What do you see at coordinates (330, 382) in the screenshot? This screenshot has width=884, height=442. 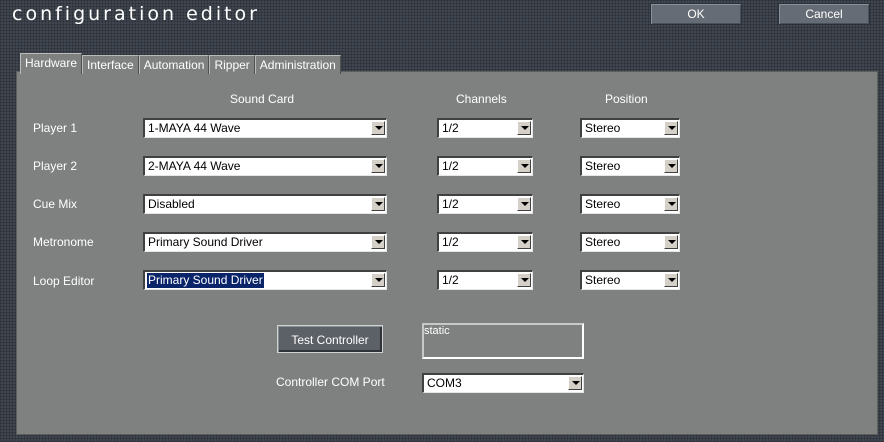 I see `com-port-label: Controller COM Port` at bounding box center [330, 382].